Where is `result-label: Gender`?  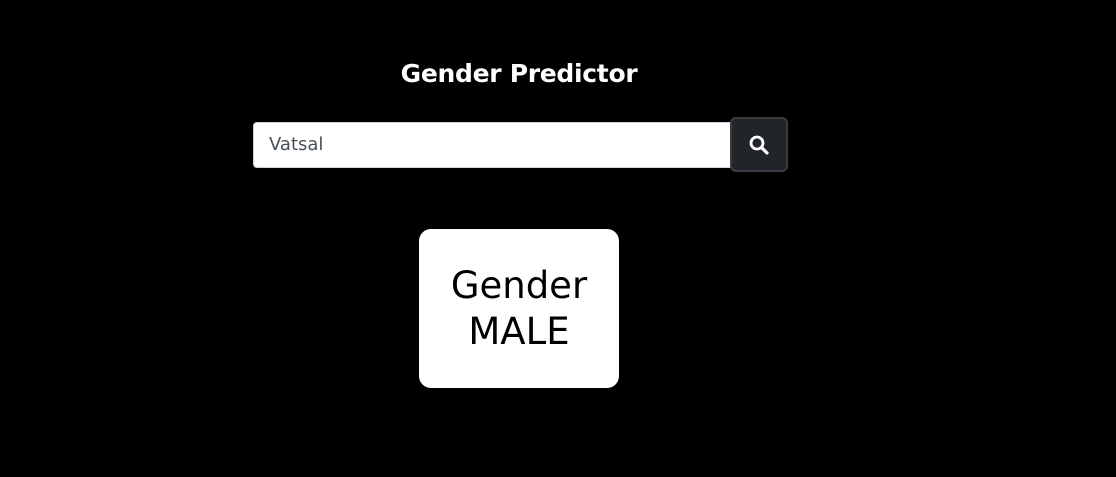
result-label: Gender is located at coordinates (519, 285).